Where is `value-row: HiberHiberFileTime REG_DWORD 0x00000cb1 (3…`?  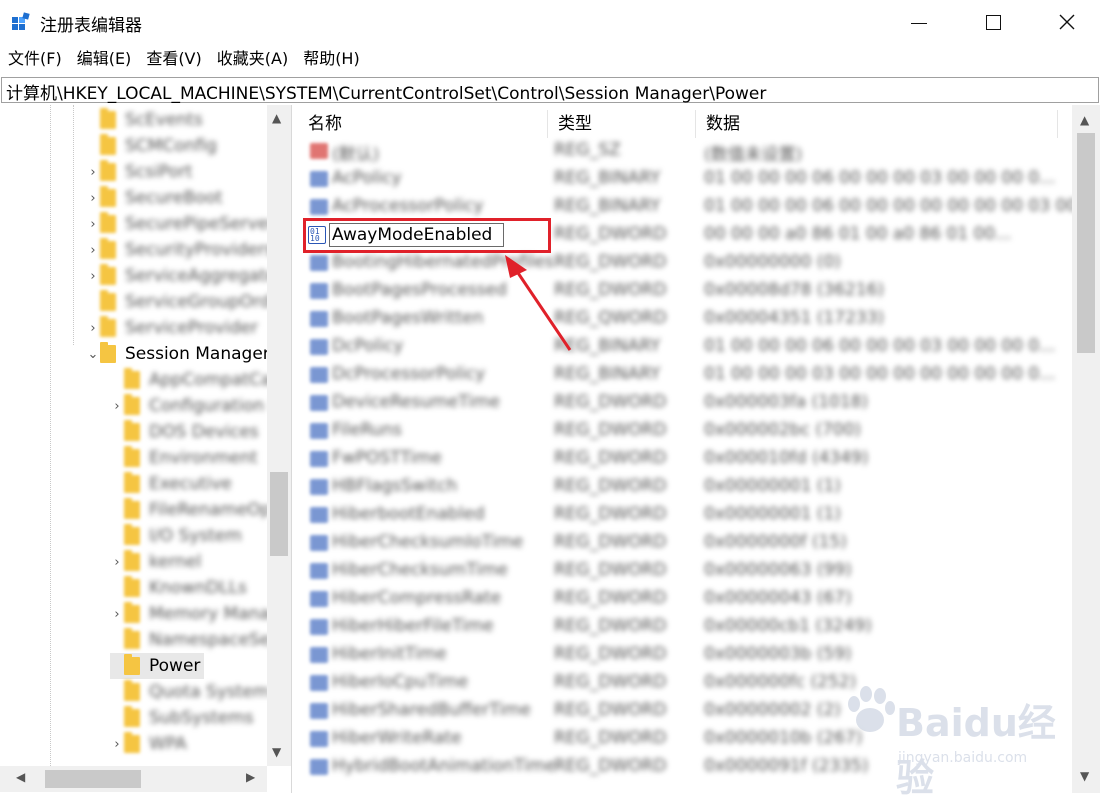
value-row: HiberHiberFileTime REG_DWORD 0x00000cb1 (3… is located at coordinates (683, 627).